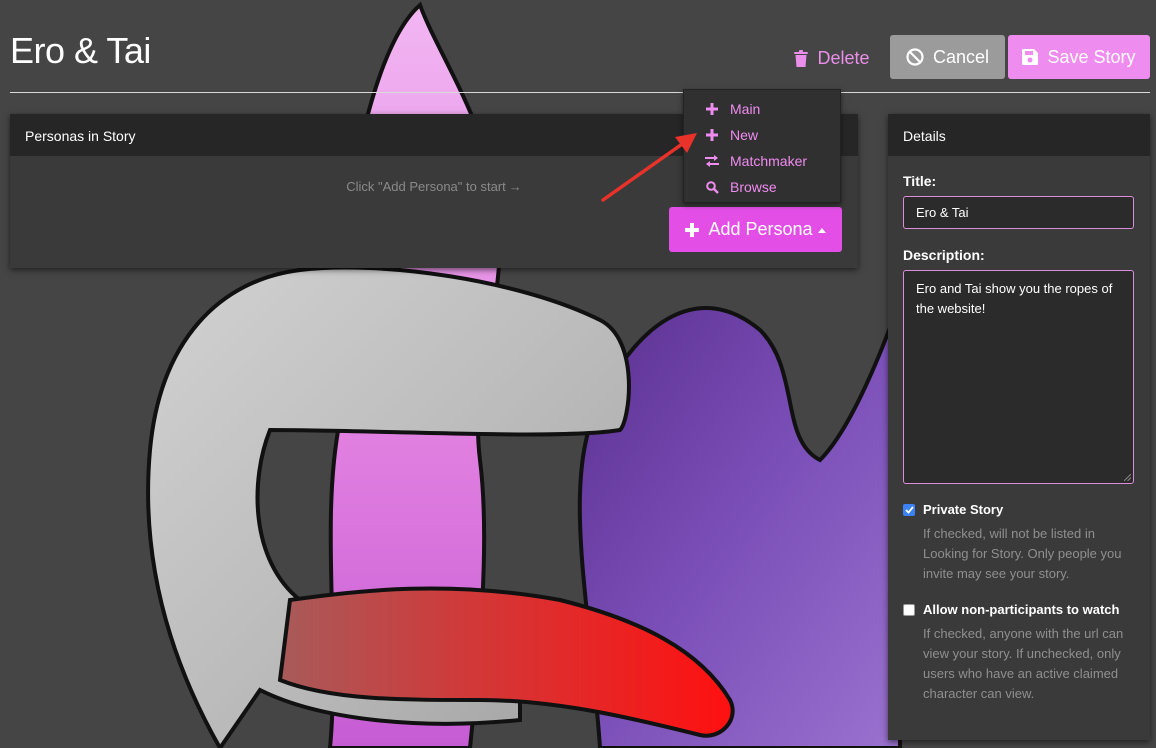 The width and height of the screenshot is (1156, 748). I want to click on allow-watch-checkbox, so click(909, 609).